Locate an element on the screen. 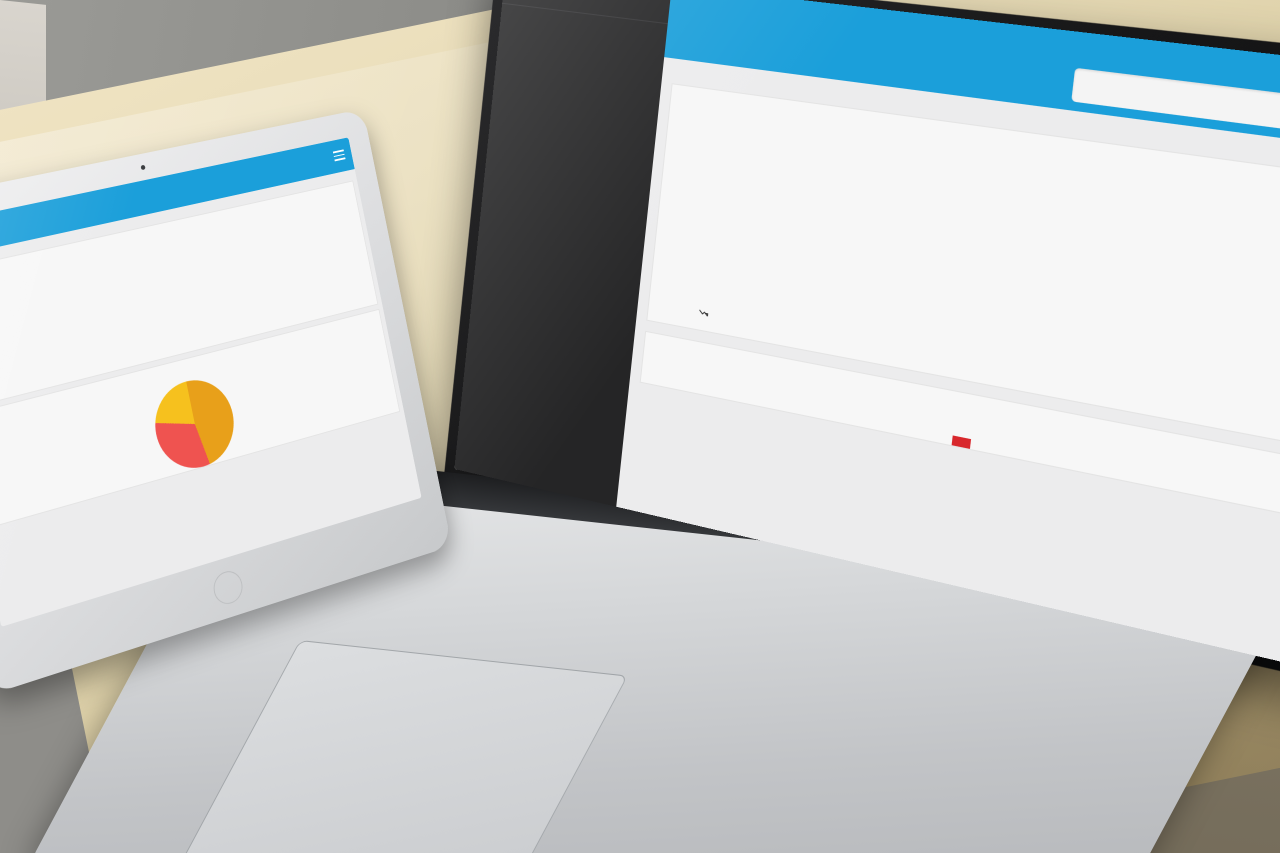 This screenshot has width=1280, height=853. brand-subtitle is located at coordinates (586, 3).